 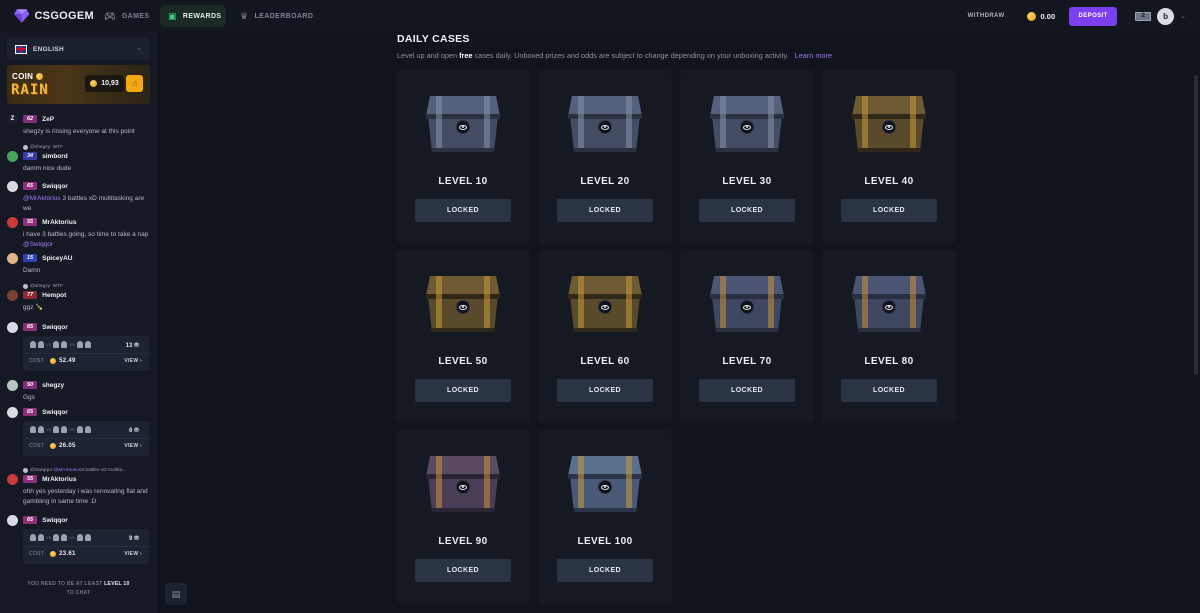 I want to click on nav-games: 🎮︎ GAMES ⌄, so click(x=130, y=16).